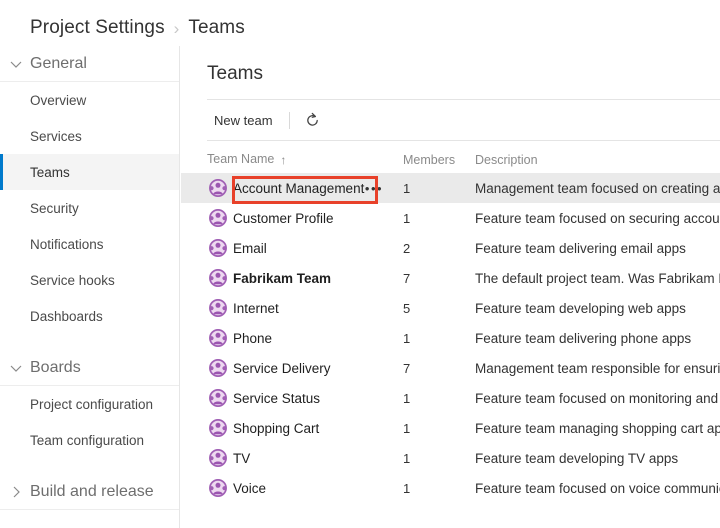  I want to click on team-name-cell: Email, so click(250, 248).